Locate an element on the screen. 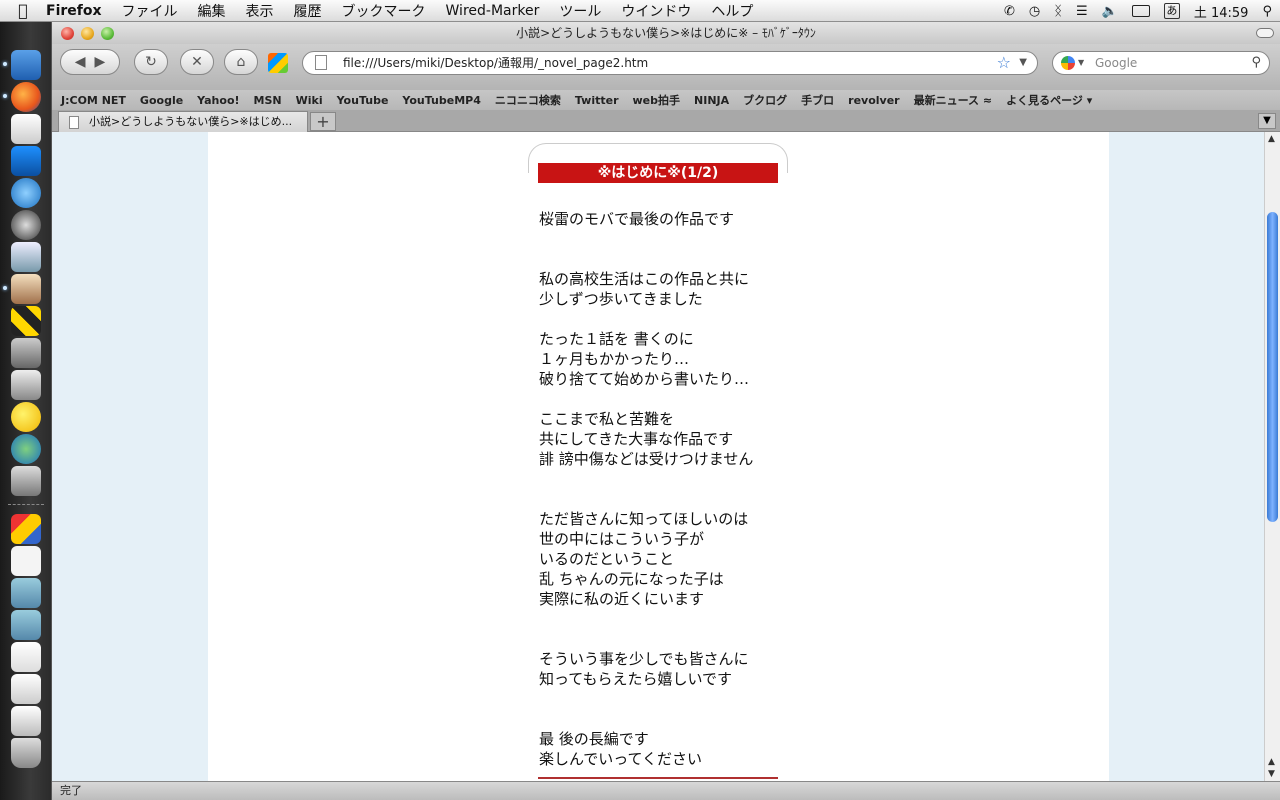 The width and height of the screenshot is (1280, 800). system-preferences-icon is located at coordinates (26, 481).